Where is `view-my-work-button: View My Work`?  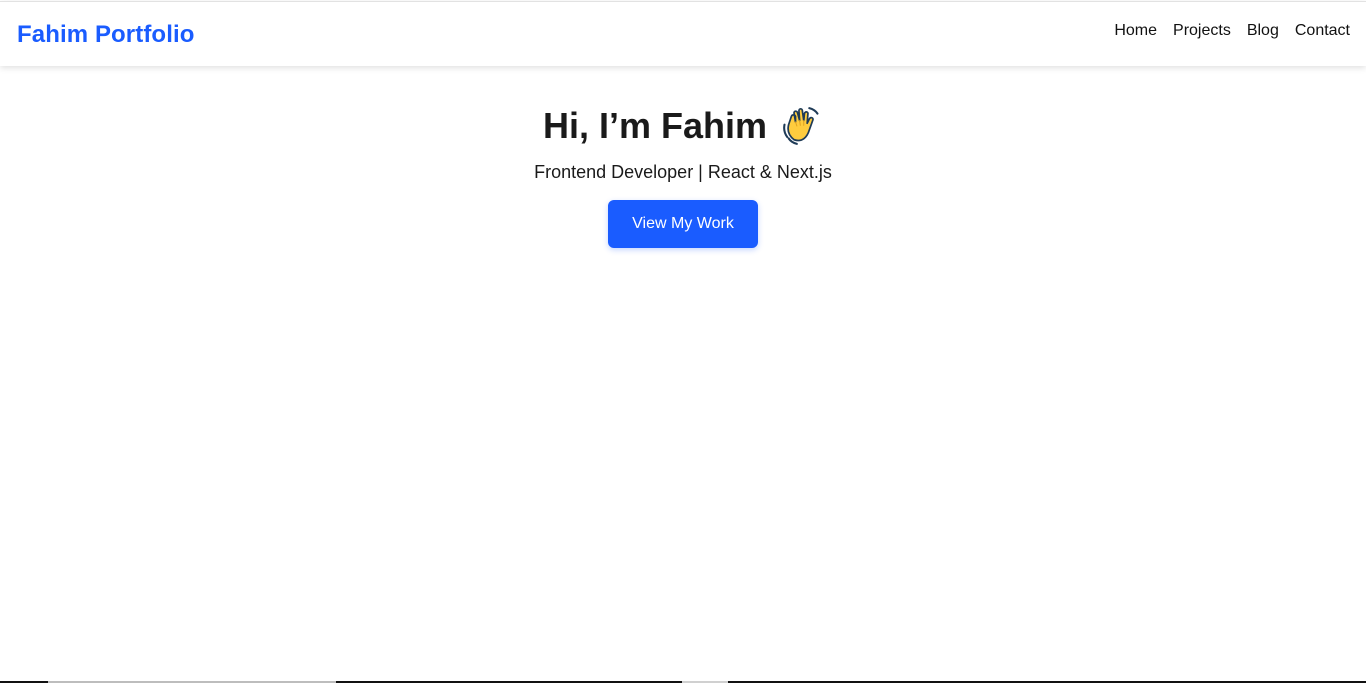
view-my-work-button: View My Work is located at coordinates (683, 224).